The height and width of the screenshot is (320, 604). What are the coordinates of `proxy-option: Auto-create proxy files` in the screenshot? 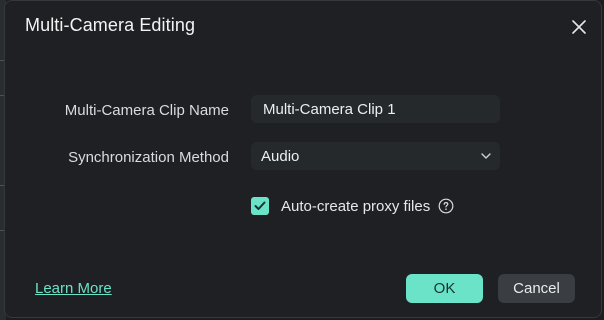 It's located at (352, 206).